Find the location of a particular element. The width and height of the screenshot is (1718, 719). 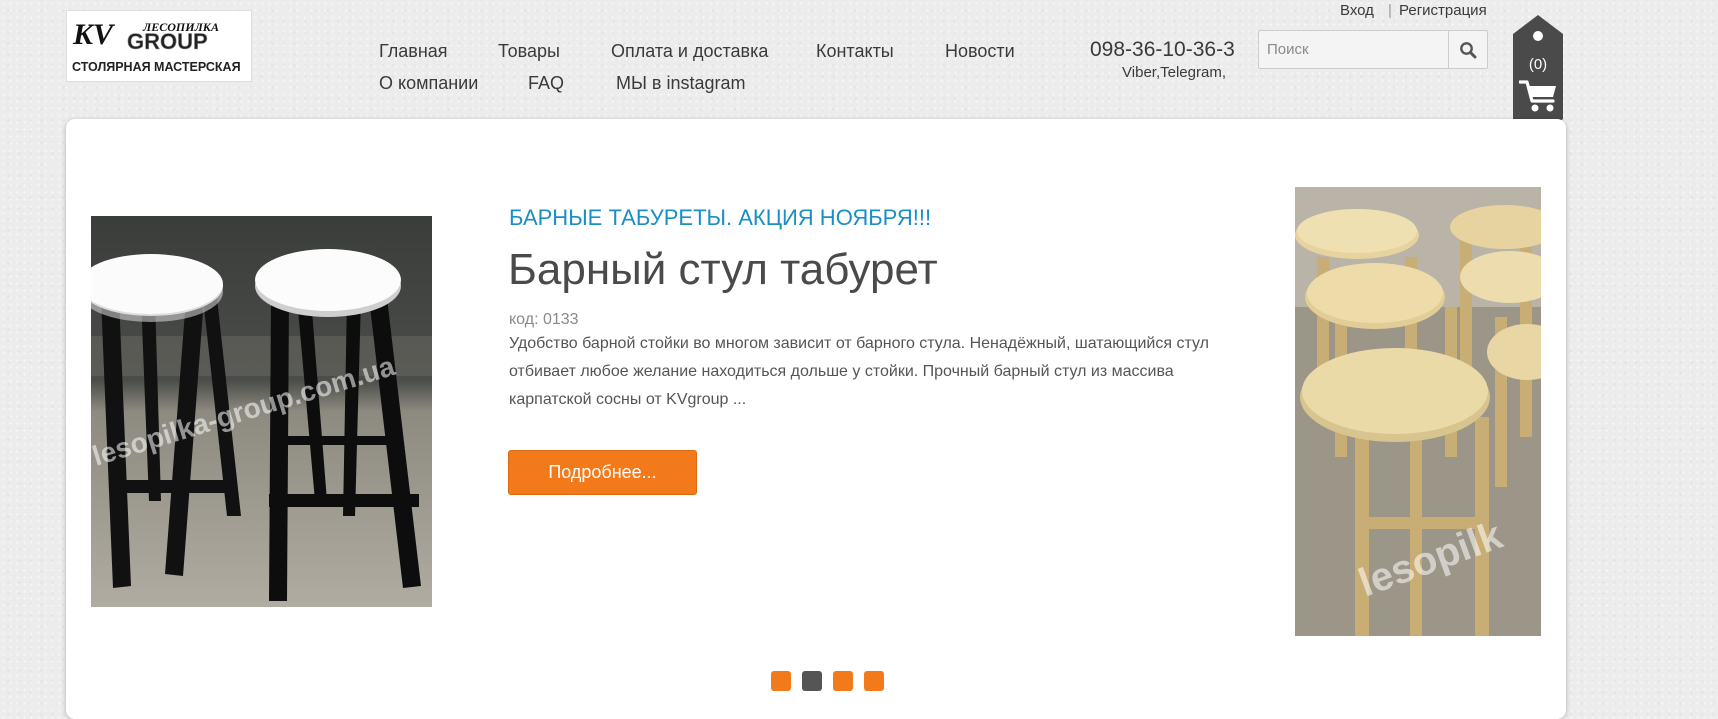

nav-payment-delivery: Оплата и доставка is located at coordinates (689, 51).